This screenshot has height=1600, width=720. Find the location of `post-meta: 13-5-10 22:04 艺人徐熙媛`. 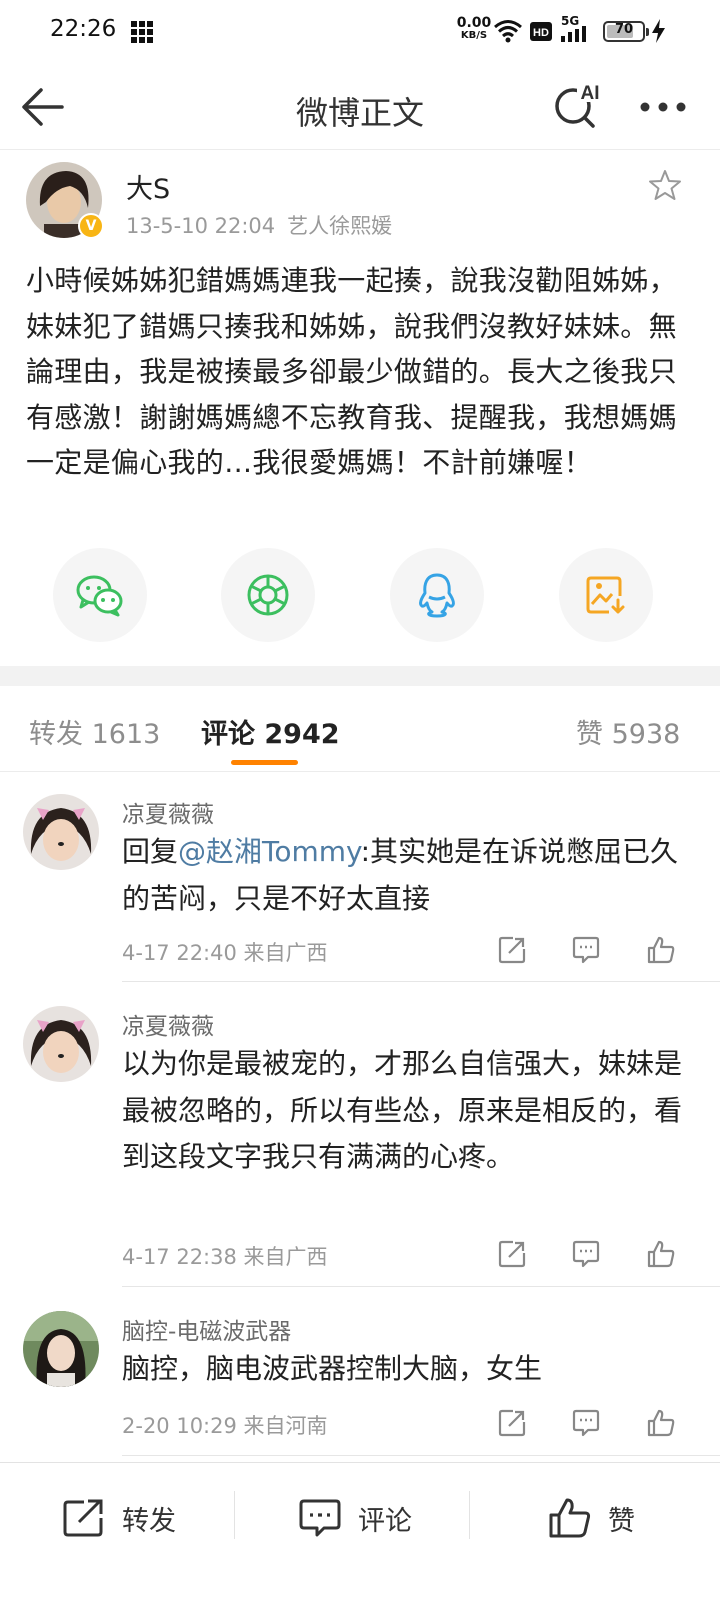

post-meta: 13-5-10 22:04 艺人徐熙媛 is located at coordinates (259, 225).